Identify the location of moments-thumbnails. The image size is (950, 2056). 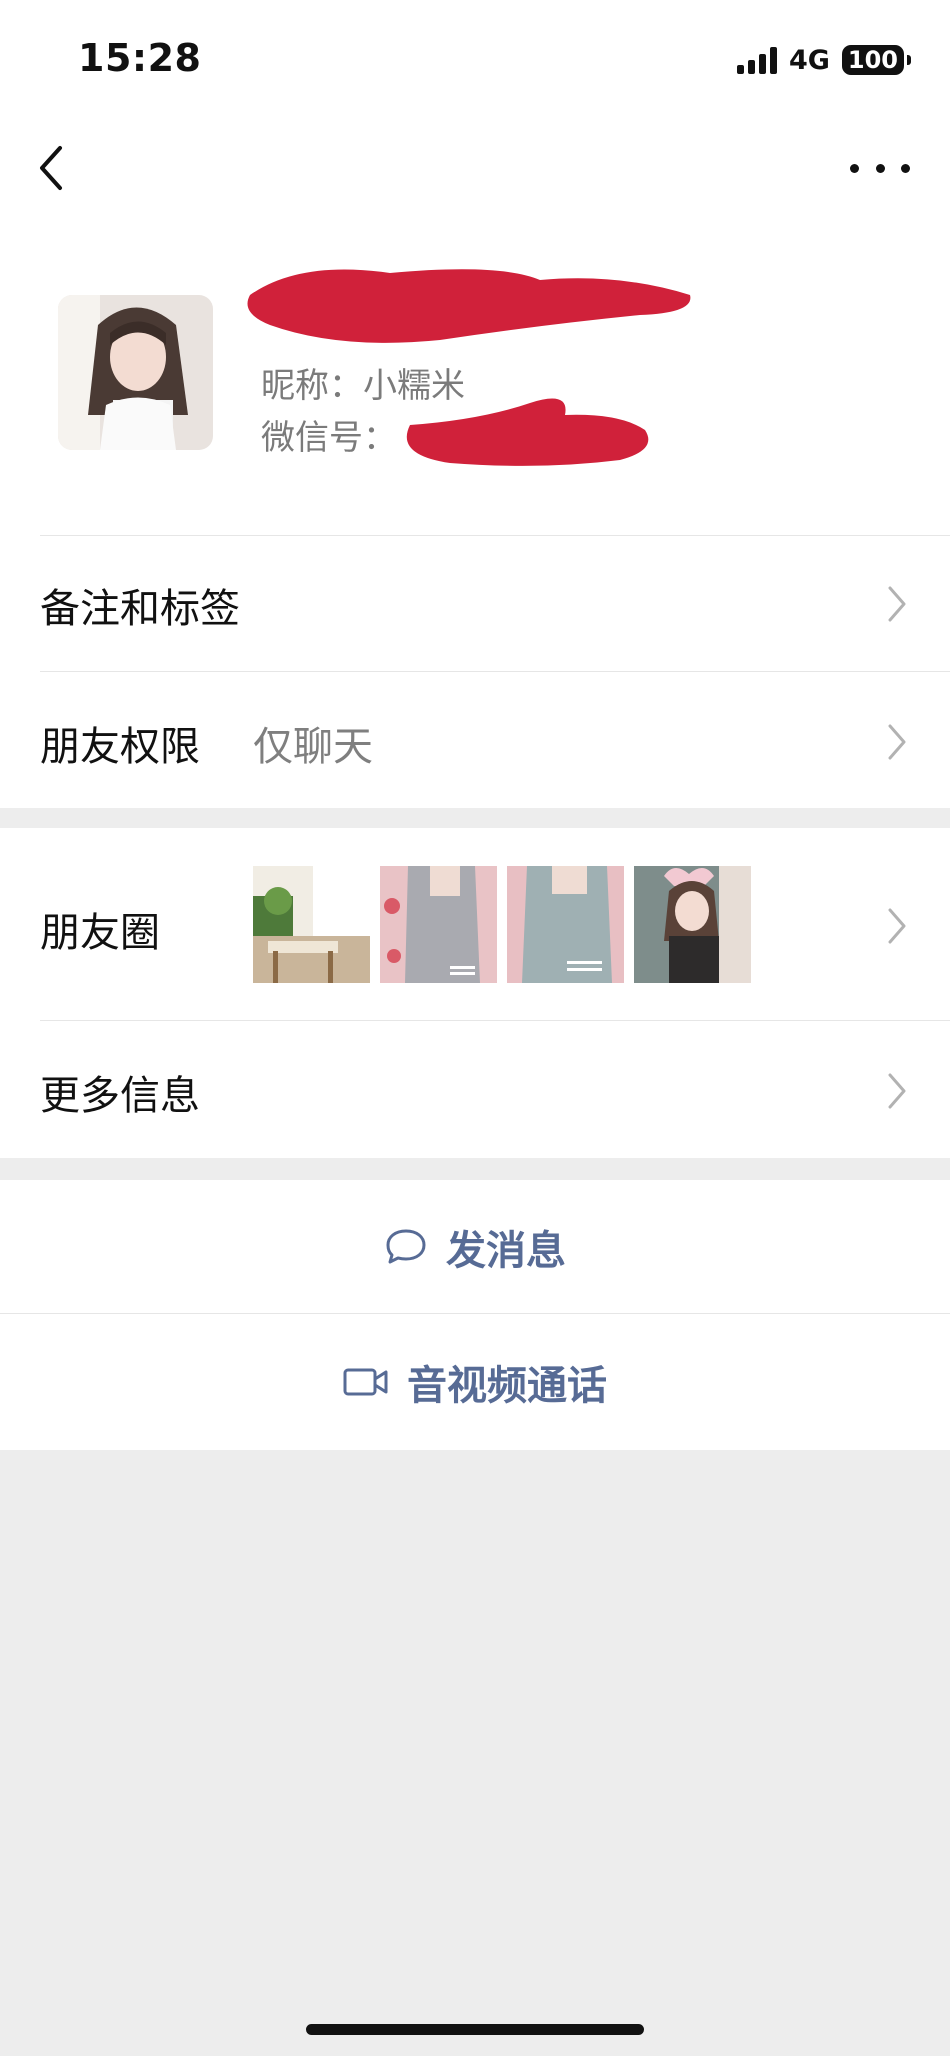
(502, 924).